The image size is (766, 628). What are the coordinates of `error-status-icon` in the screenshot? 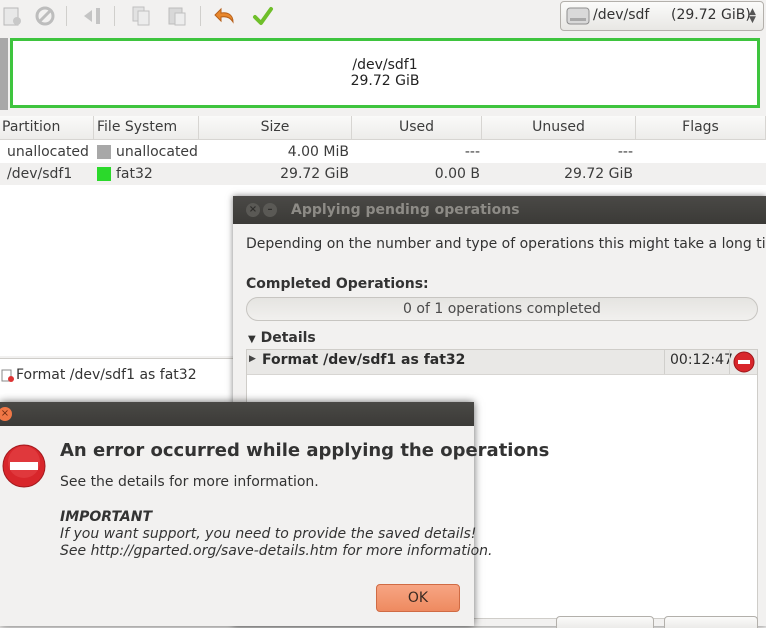 It's located at (744, 364).